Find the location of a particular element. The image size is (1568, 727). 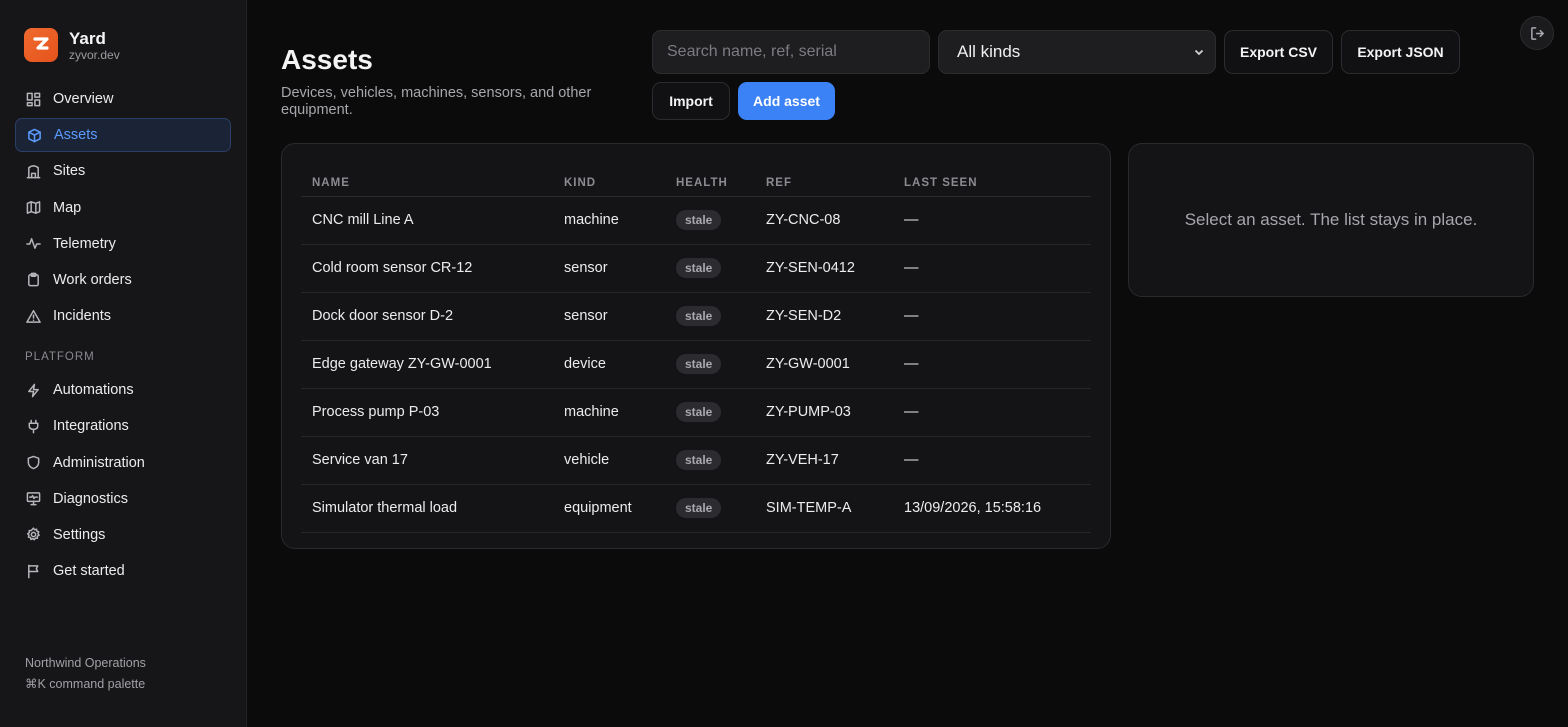

cell-ref: ZY-PUMP-03 is located at coordinates (824, 412).